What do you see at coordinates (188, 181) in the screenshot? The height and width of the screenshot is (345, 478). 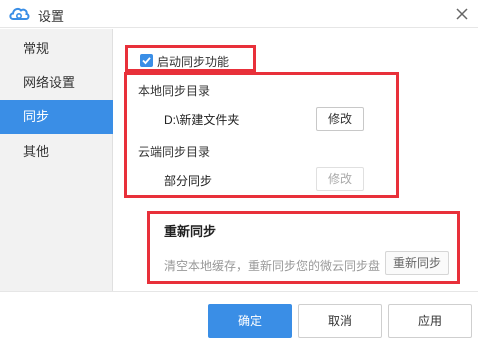 I see `cloud-dir-value: 部分同步` at bounding box center [188, 181].